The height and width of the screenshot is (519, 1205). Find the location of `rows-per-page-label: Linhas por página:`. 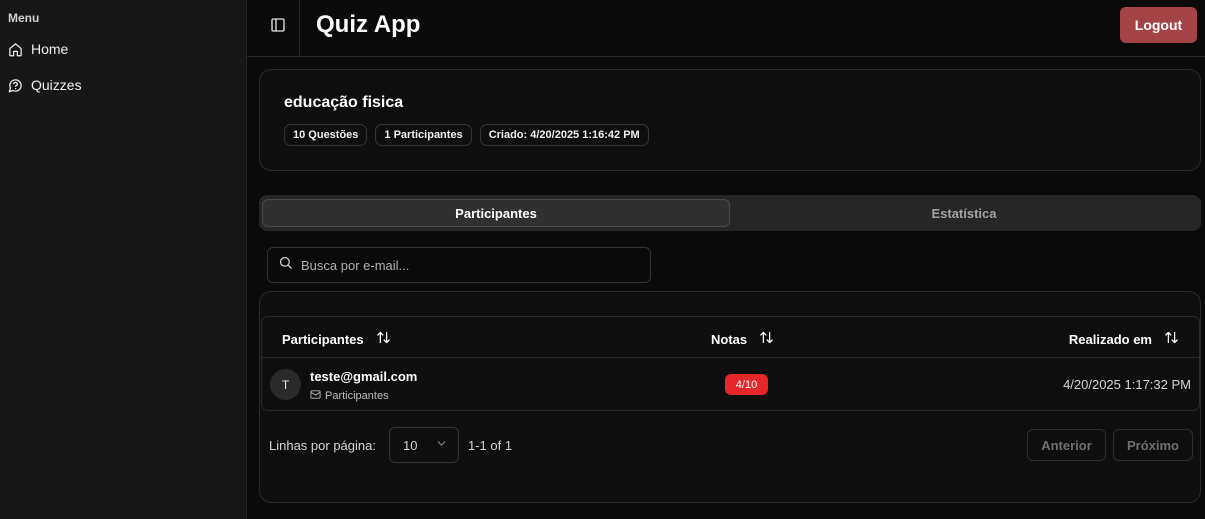

rows-per-page-label: Linhas por página: is located at coordinates (322, 445).